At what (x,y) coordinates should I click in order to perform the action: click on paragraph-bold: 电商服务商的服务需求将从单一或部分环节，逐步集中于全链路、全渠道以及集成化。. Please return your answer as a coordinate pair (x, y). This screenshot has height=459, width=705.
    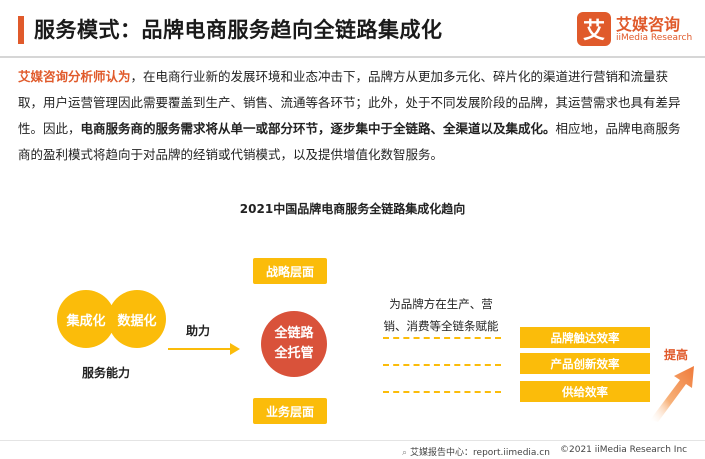
    Looking at the image, I should click on (318, 128).